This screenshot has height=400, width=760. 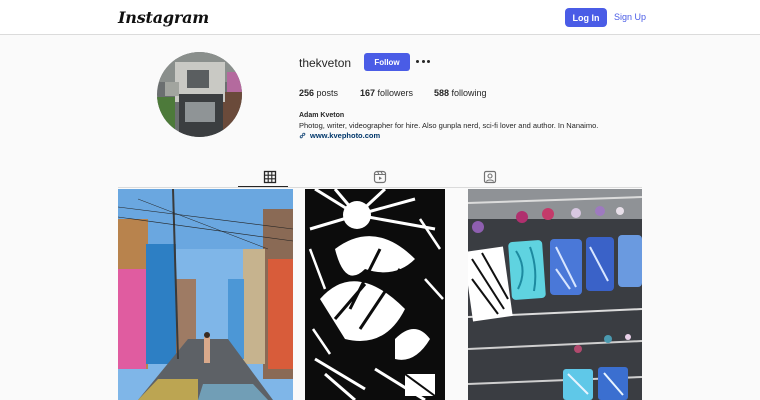 I want to click on signup-link: Sign Up, so click(x=630, y=17).